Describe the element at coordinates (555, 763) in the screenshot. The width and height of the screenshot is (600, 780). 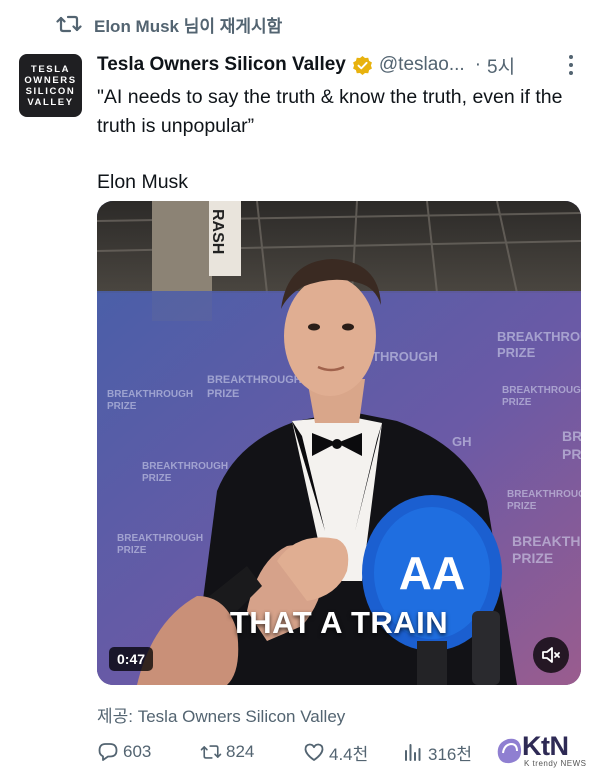
I see `watermark-subtitle: K trendy NEWS` at that location.